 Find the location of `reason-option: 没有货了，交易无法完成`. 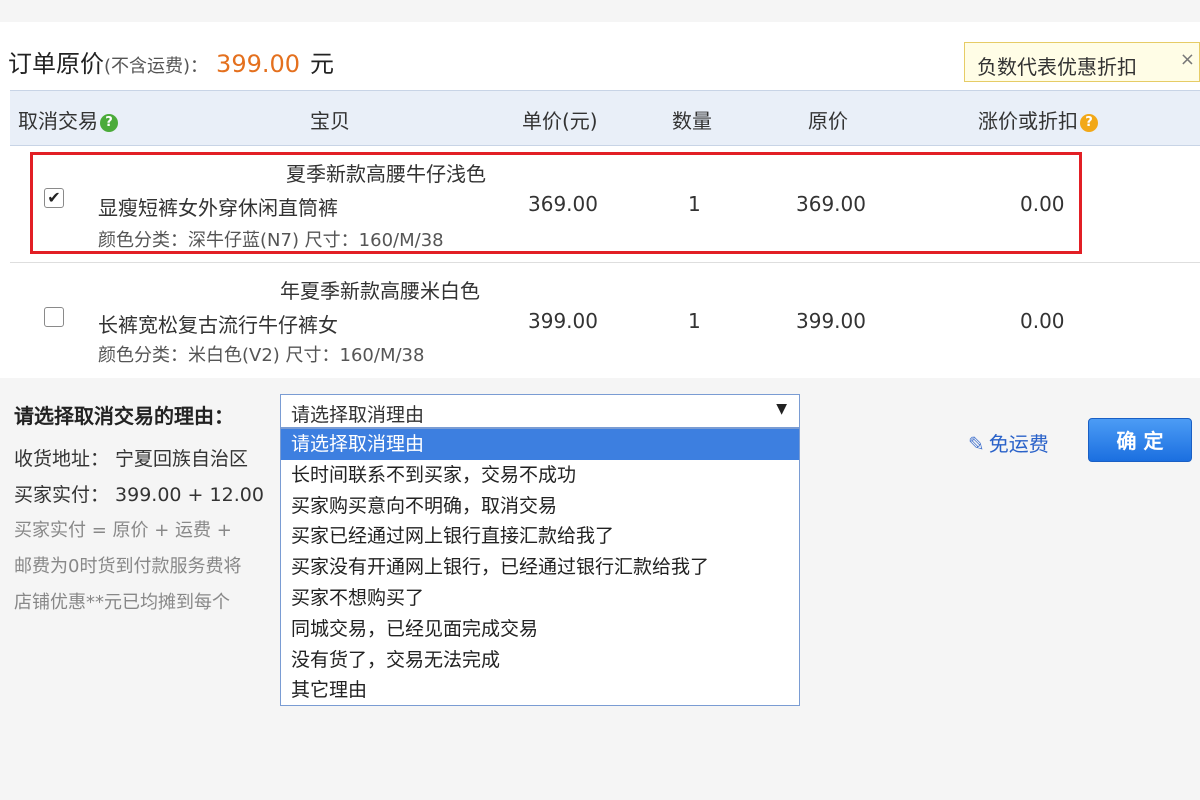

reason-option: 没有货了，交易无法完成 is located at coordinates (540, 660).